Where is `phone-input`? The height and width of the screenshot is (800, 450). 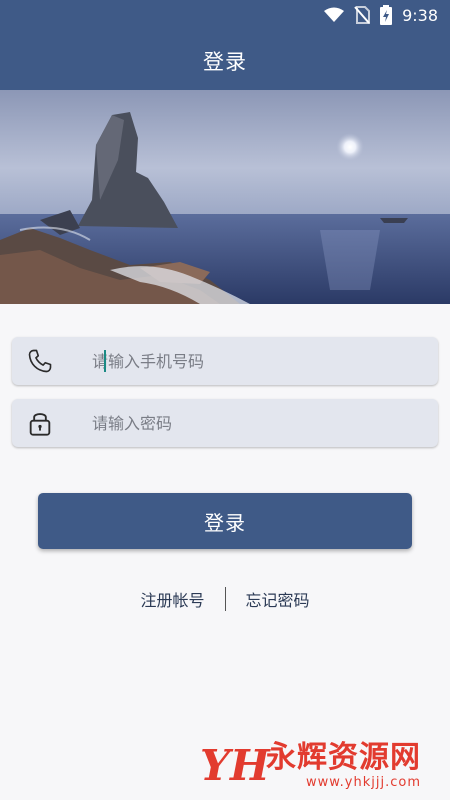 phone-input is located at coordinates (265, 361).